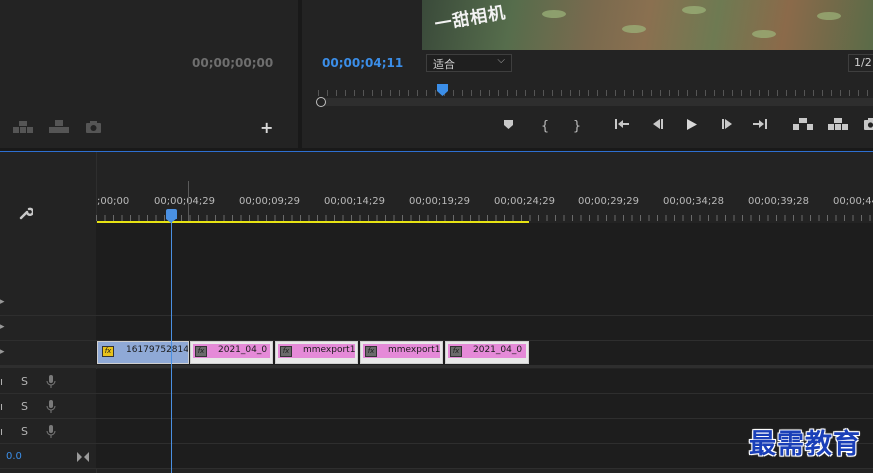 Image resolution: width=873 pixels, height=473 pixels. What do you see at coordinates (596, 102) in the screenshot?
I see `program-scrub-bar` at bounding box center [596, 102].